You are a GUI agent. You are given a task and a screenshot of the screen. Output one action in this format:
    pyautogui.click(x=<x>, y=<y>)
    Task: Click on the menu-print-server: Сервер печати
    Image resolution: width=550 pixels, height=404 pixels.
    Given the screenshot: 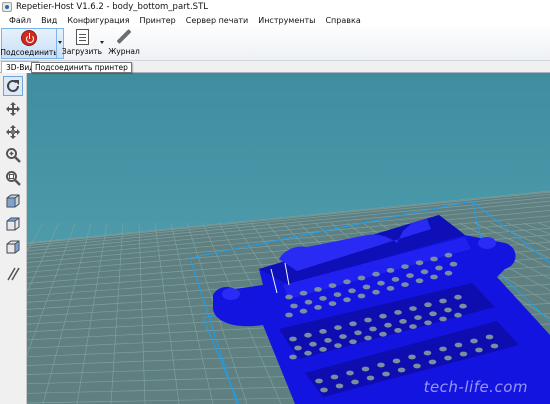 What is the action you would take?
    pyautogui.click(x=217, y=20)
    